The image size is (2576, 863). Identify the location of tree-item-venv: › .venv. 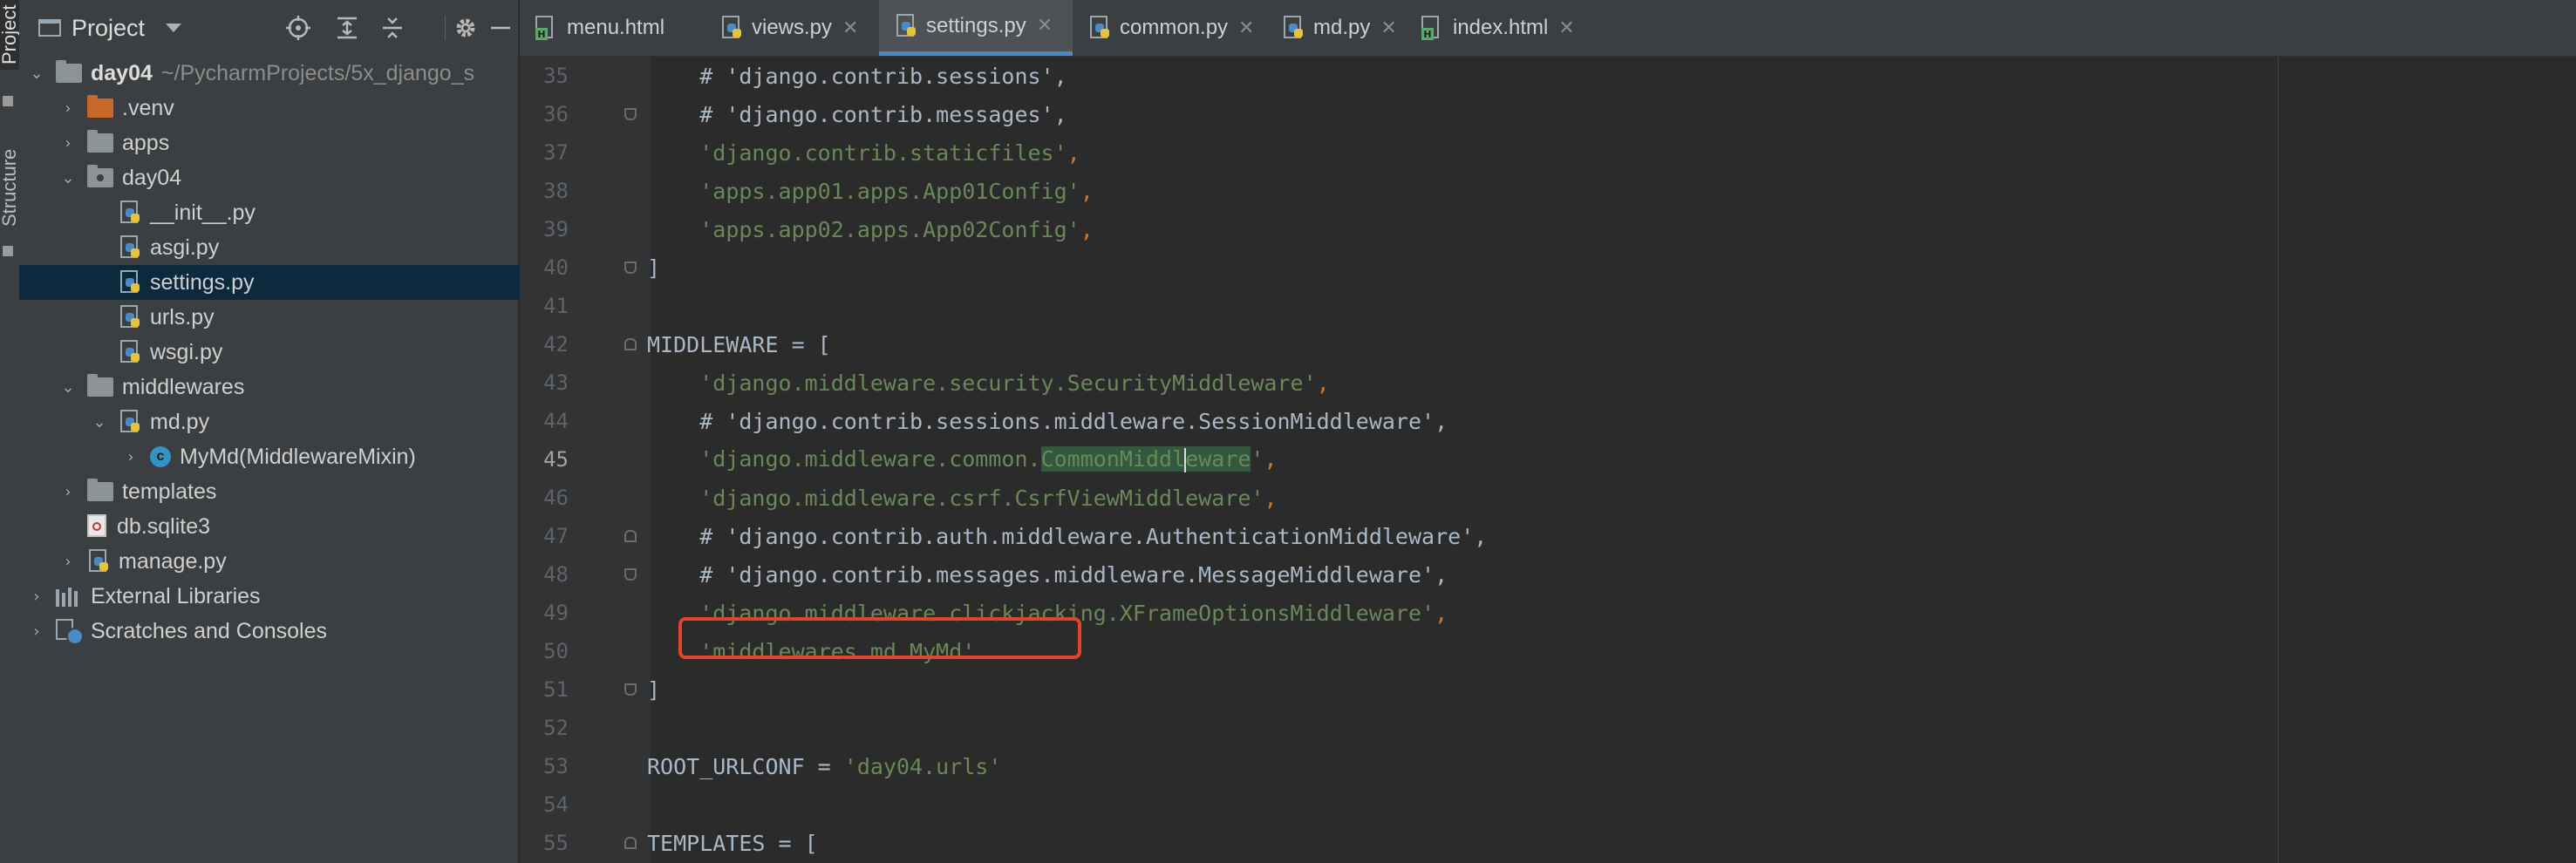
(287, 109).